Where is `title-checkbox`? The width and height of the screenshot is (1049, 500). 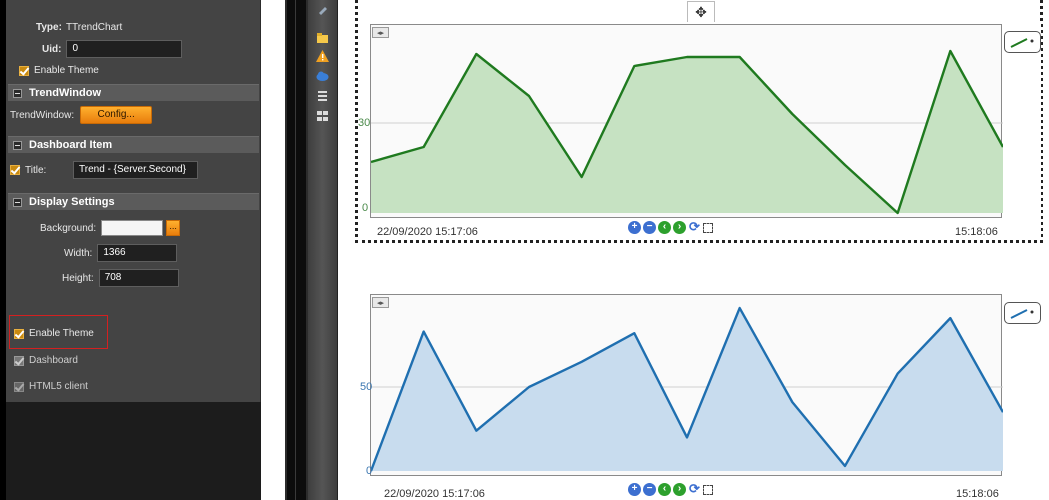 title-checkbox is located at coordinates (15, 170).